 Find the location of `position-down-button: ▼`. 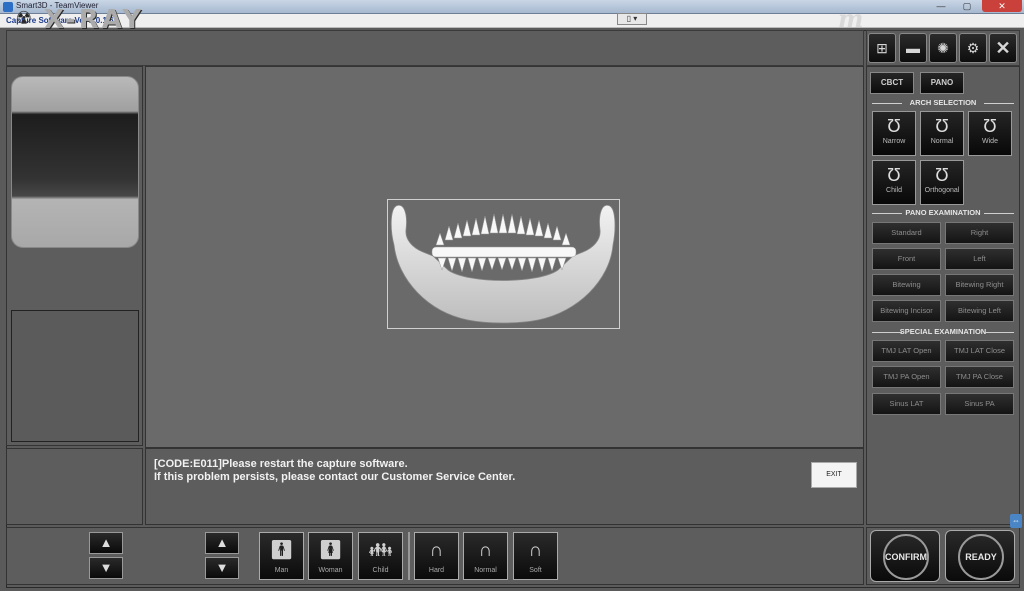

position-down-button: ▼ is located at coordinates (222, 568).